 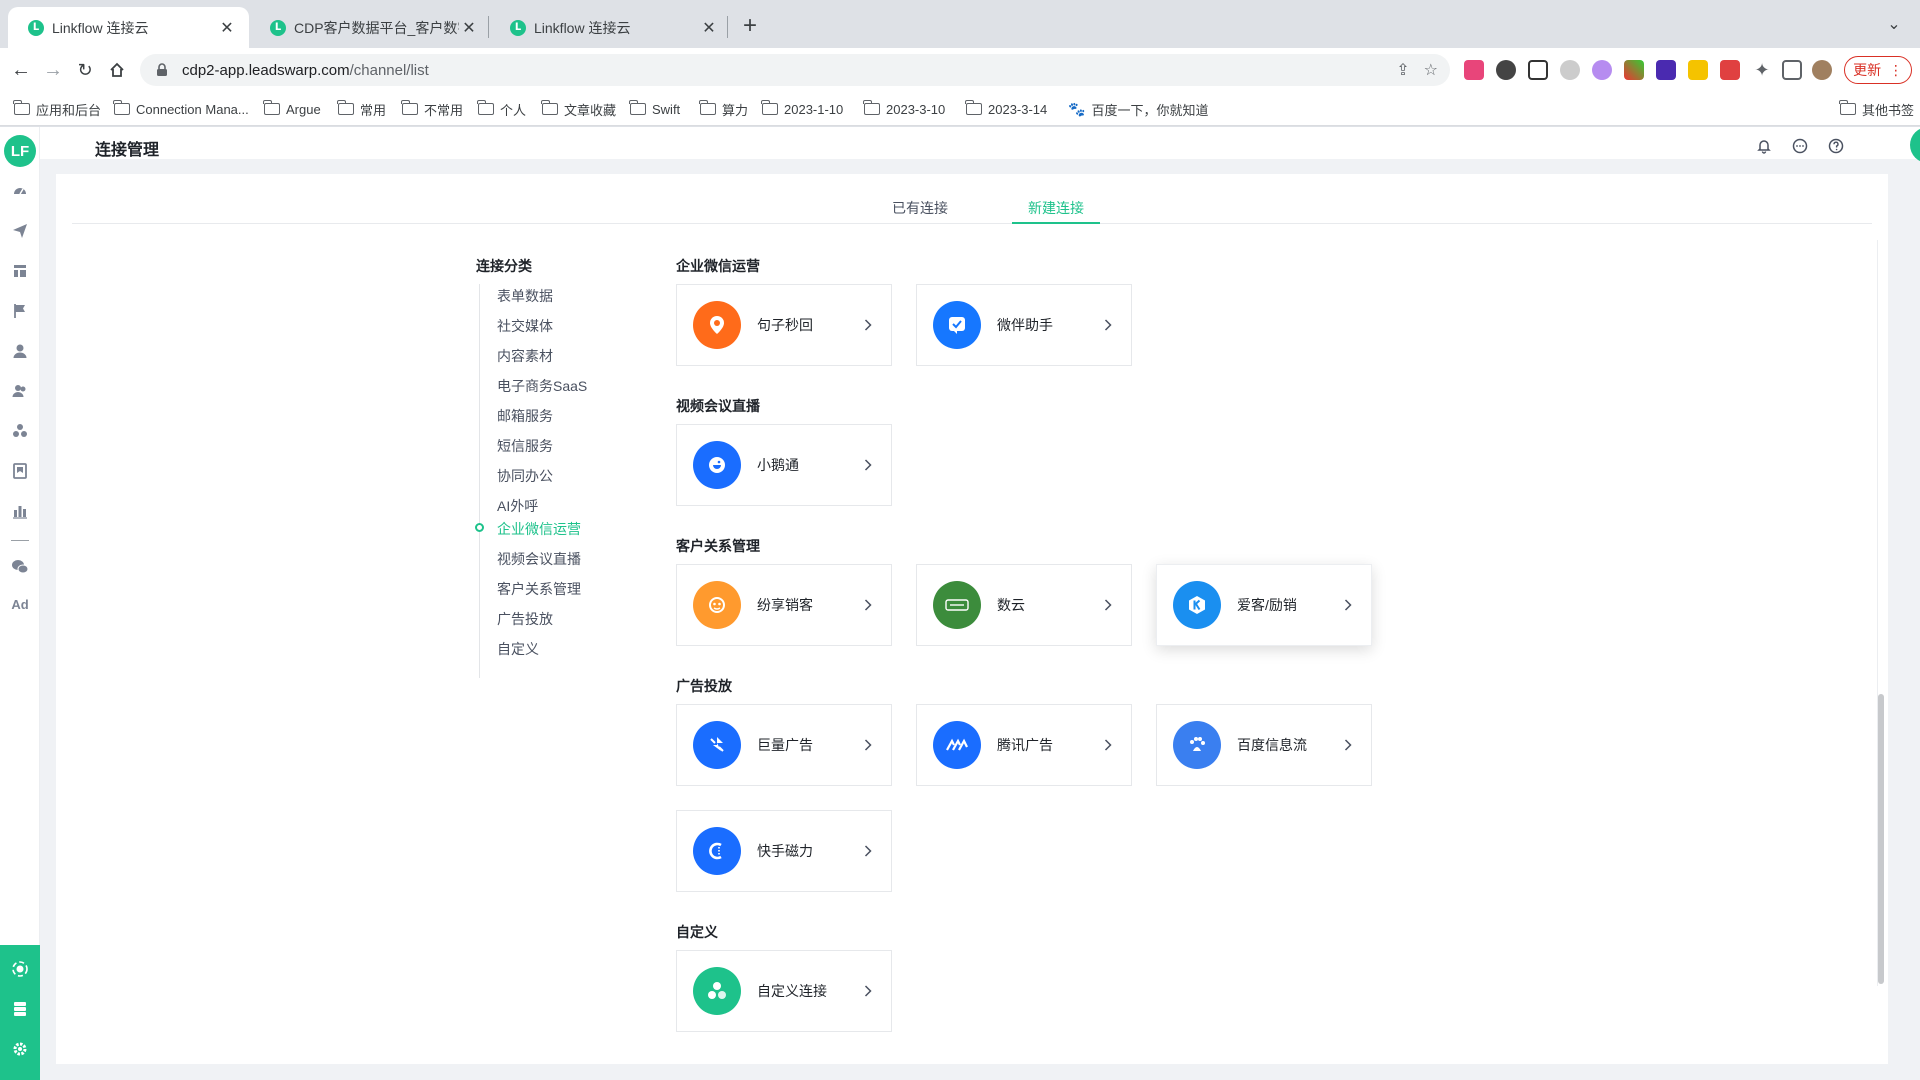 I want to click on scrollbar-thumb, so click(x=1881, y=839).